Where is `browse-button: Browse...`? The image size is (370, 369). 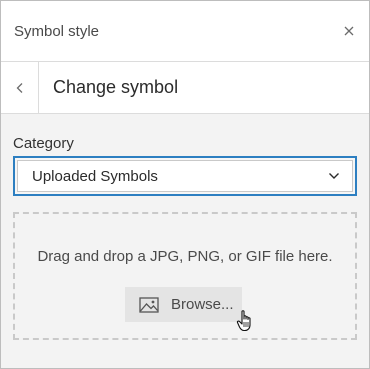
browse-button: Browse... is located at coordinates (183, 304).